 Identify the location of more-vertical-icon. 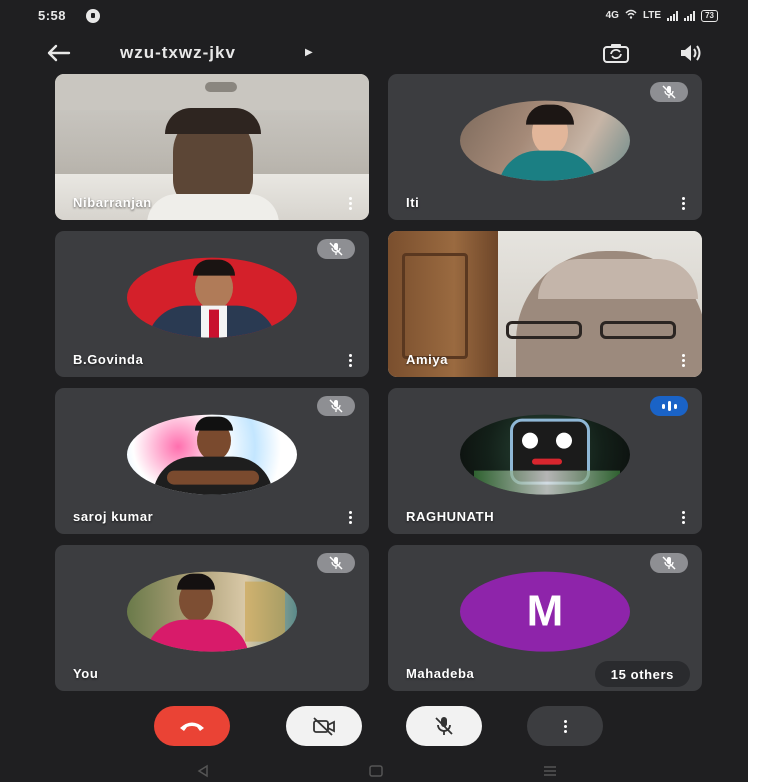
(565, 726).